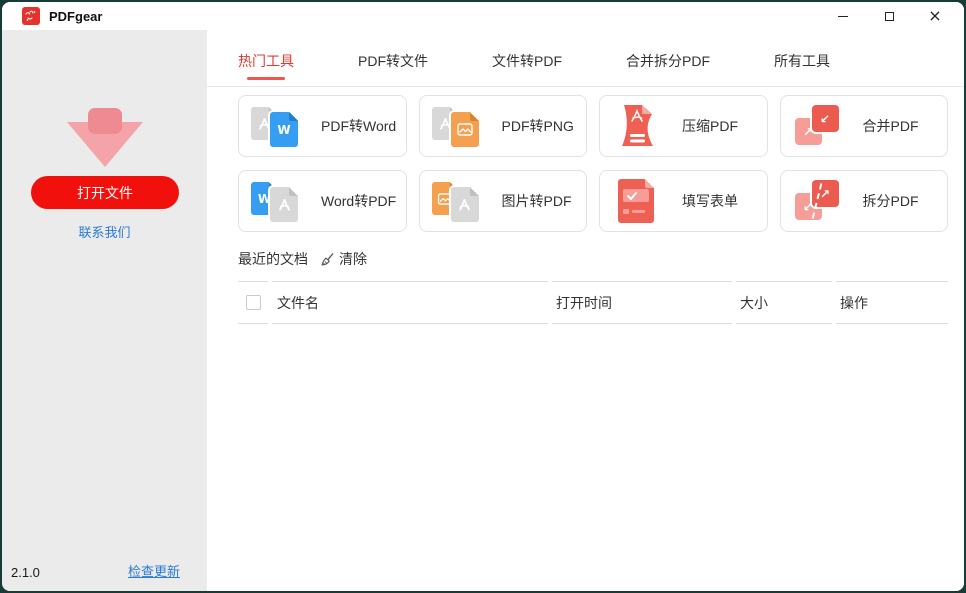  I want to click on clear-recent-button: 清除, so click(343, 259).